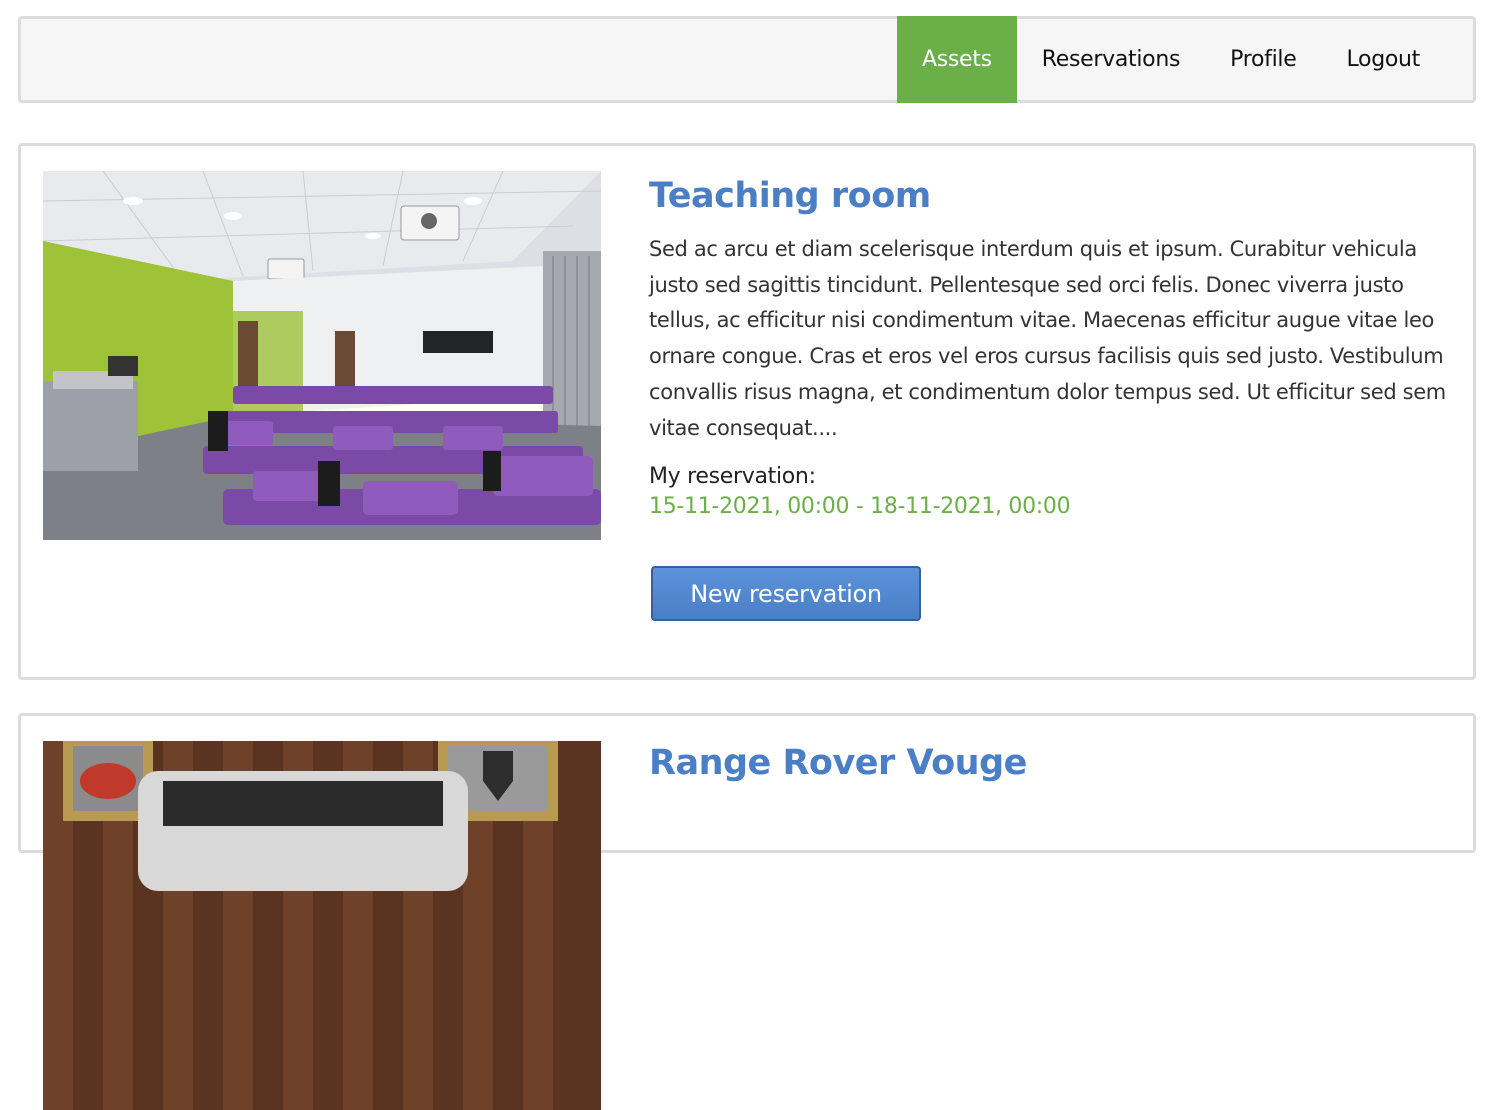 The image size is (1496, 1110). I want to click on range-rover-photo, so click(322, 925).